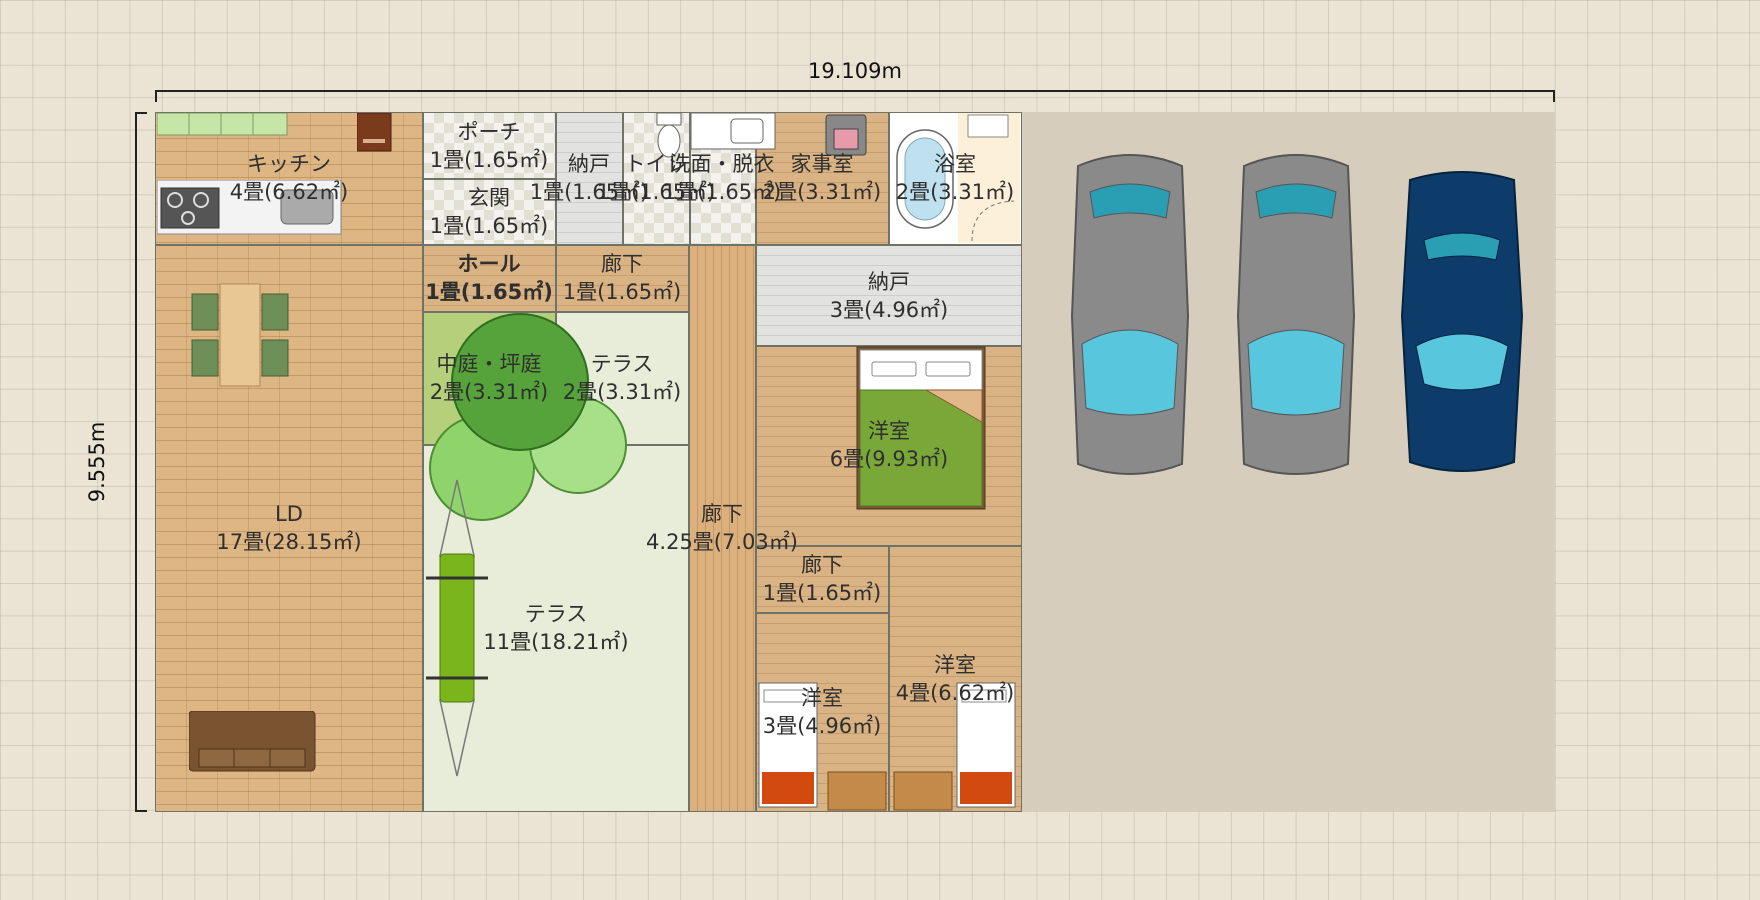  Describe the element at coordinates (116, 462) in the screenshot. I see `height-dimension-line: 9.555m` at that location.